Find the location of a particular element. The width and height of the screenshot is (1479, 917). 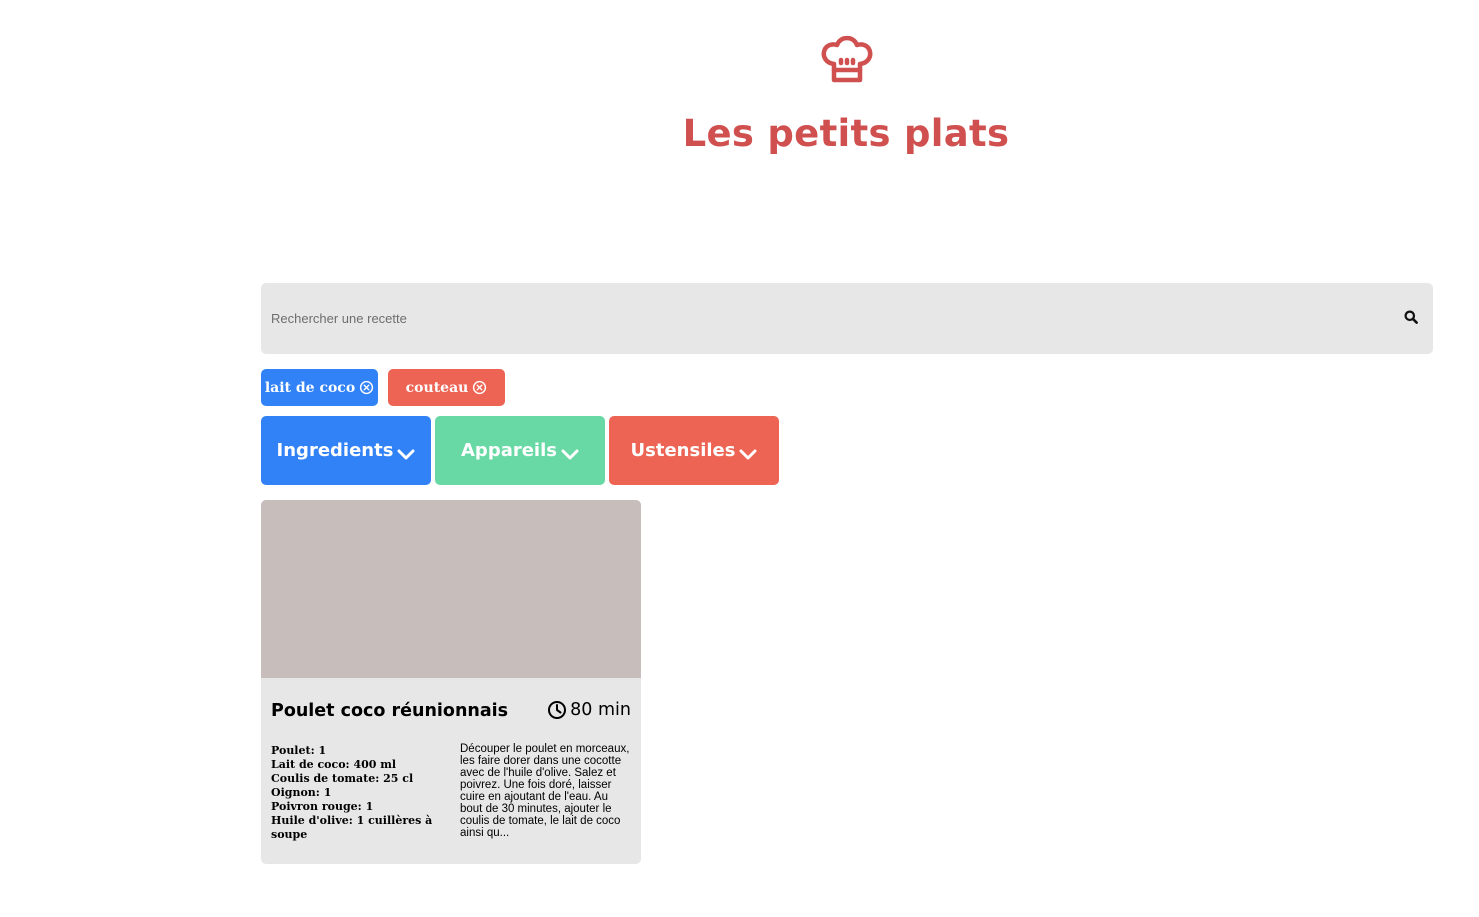

filter-ustensiles-button: Ustensiles is located at coordinates (694, 450).